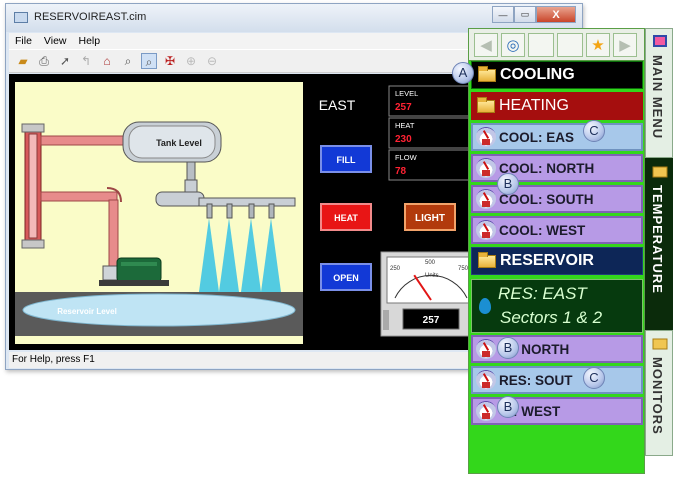 This screenshot has width=684, height=485. What do you see at coordinates (660, 41) in the screenshot?
I see `main-menu-icon` at bounding box center [660, 41].